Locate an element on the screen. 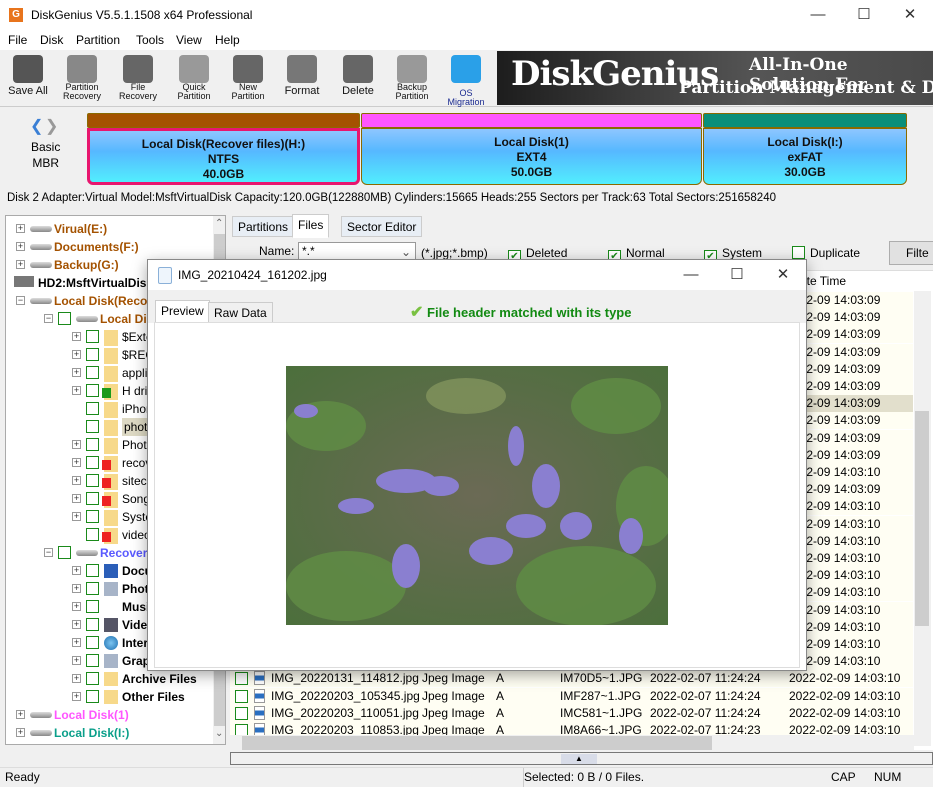  next-disk-arrow-icon: ❯ is located at coordinates (51, 126).